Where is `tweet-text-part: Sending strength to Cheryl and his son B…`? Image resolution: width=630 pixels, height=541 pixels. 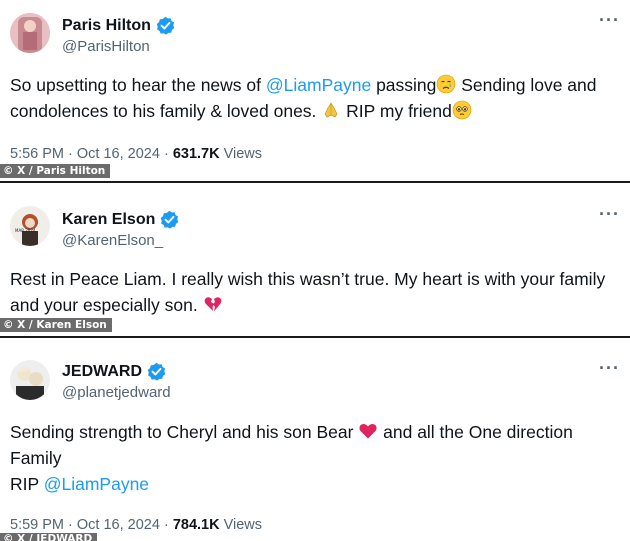
tweet-text-part: Sending strength to Cheryl and his son B… is located at coordinates (184, 432).